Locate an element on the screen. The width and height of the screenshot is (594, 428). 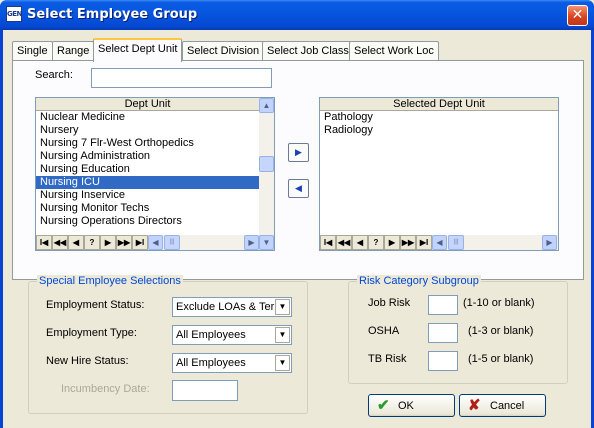
special-employee-selections-title: Special Employee Selections is located at coordinates (110, 281).